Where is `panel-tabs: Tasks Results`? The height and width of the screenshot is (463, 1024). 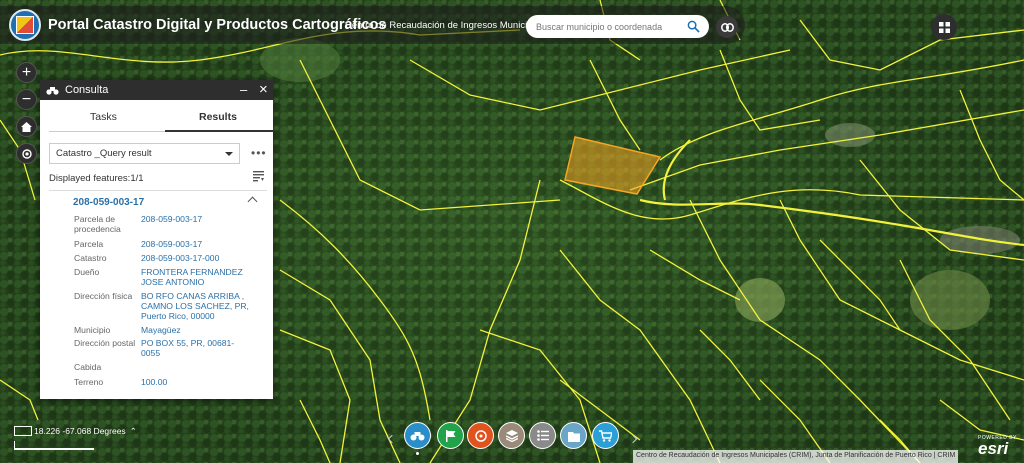 panel-tabs: Tasks Results is located at coordinates (161, 116).